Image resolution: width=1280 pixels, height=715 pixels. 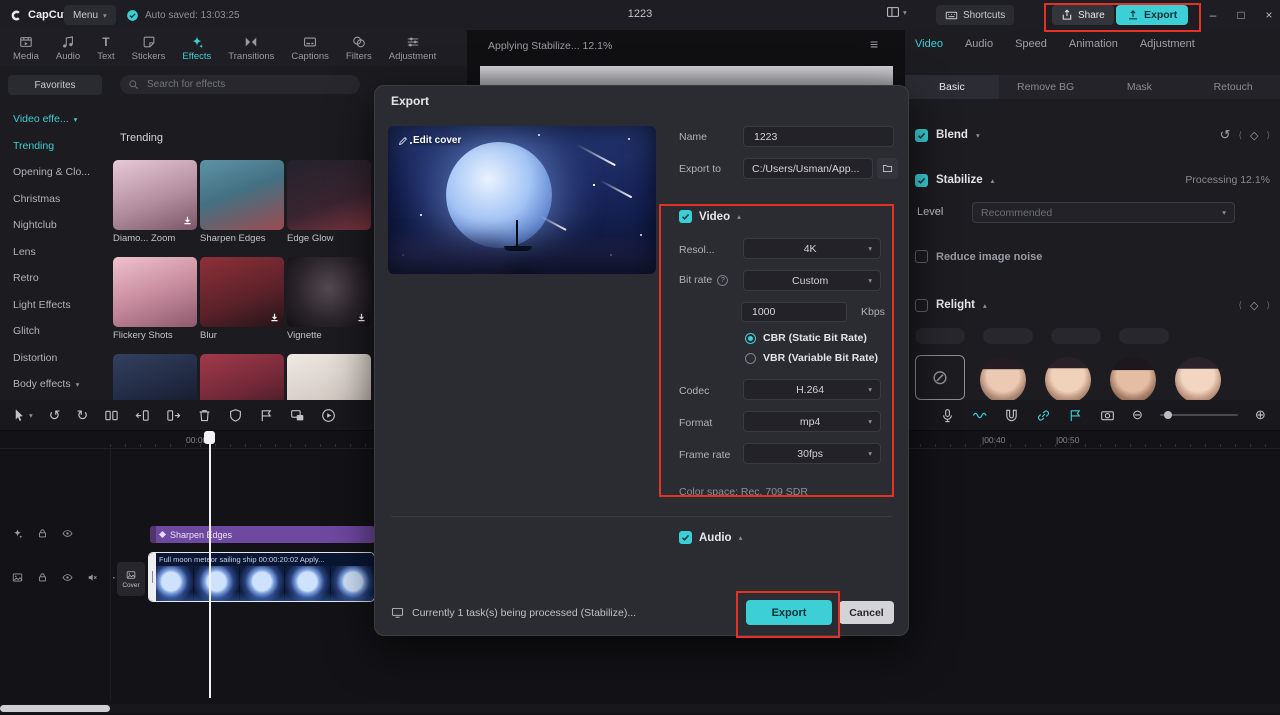 What do you see at coordinates (1241, 15) in the screenshot?
I see `maximize-button: □` at bounding box center [1241, 15].